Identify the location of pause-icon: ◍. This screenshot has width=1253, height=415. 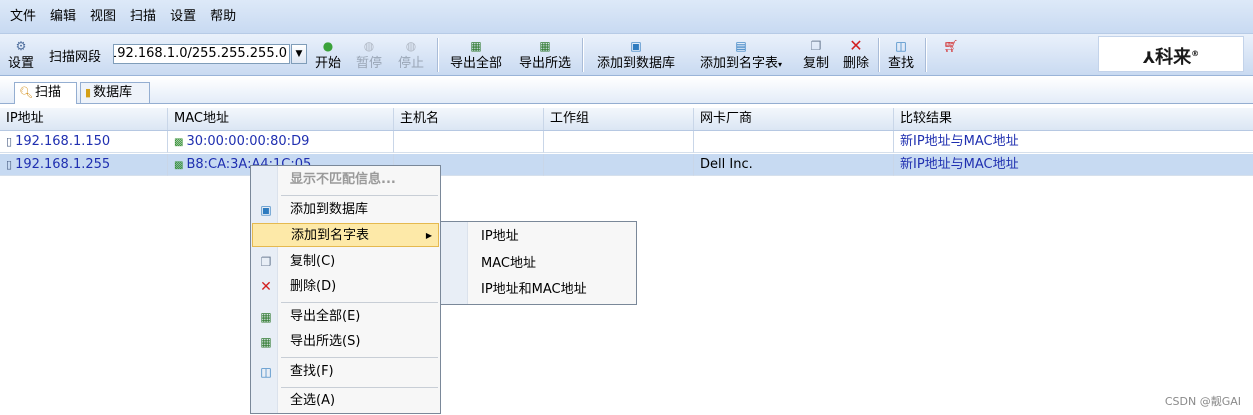
(369, 46).